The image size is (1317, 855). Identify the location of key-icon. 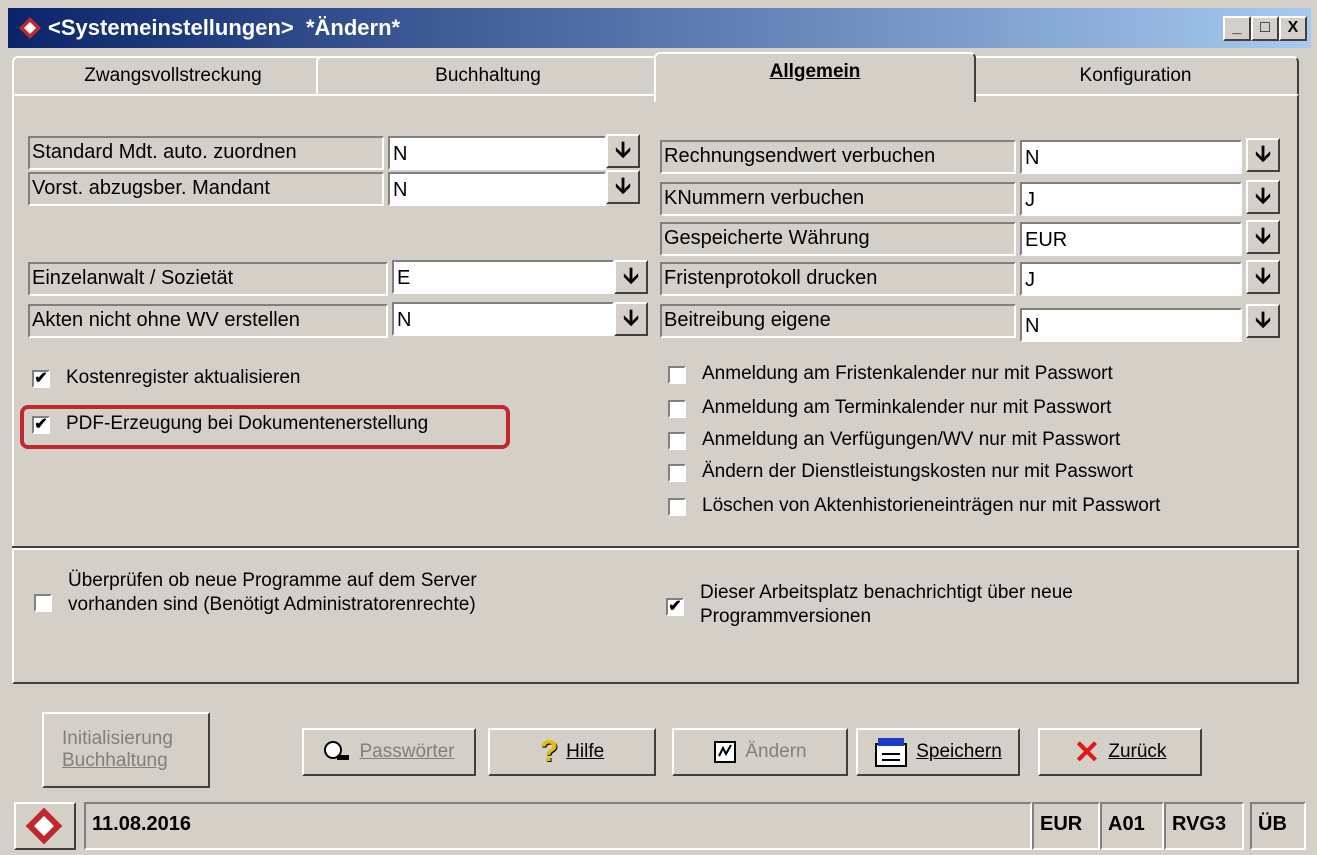
(337, 750).